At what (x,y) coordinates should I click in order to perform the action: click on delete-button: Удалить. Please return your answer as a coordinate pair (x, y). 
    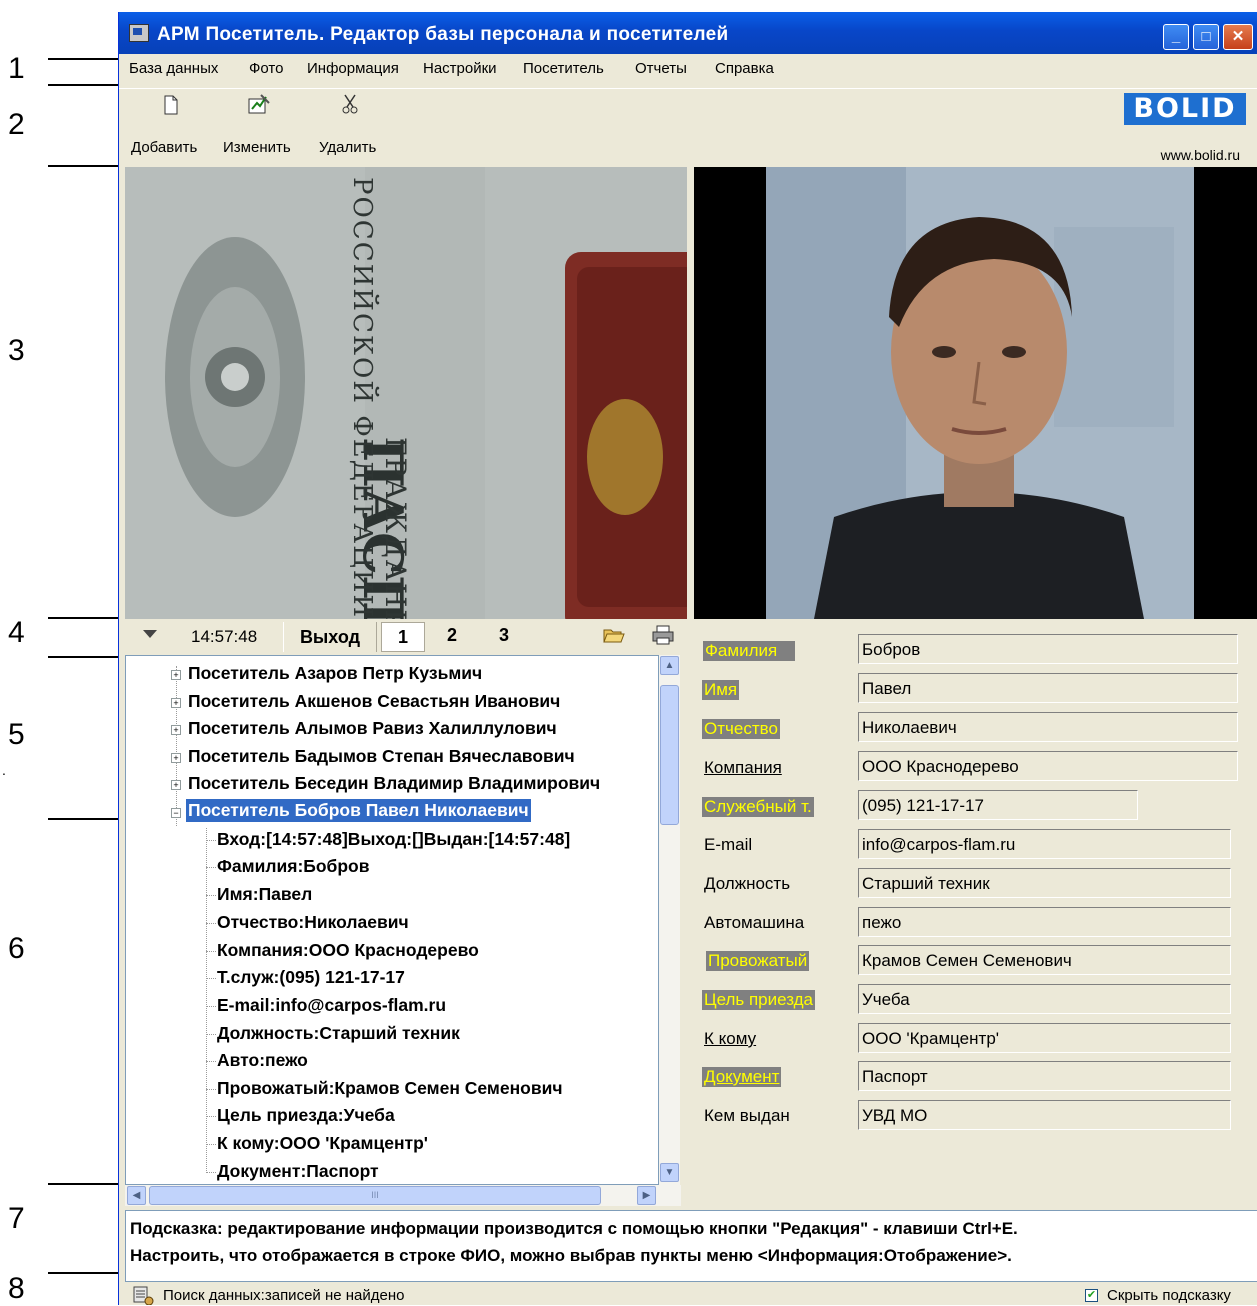
    Looking at the image, I should click on (352, 128).